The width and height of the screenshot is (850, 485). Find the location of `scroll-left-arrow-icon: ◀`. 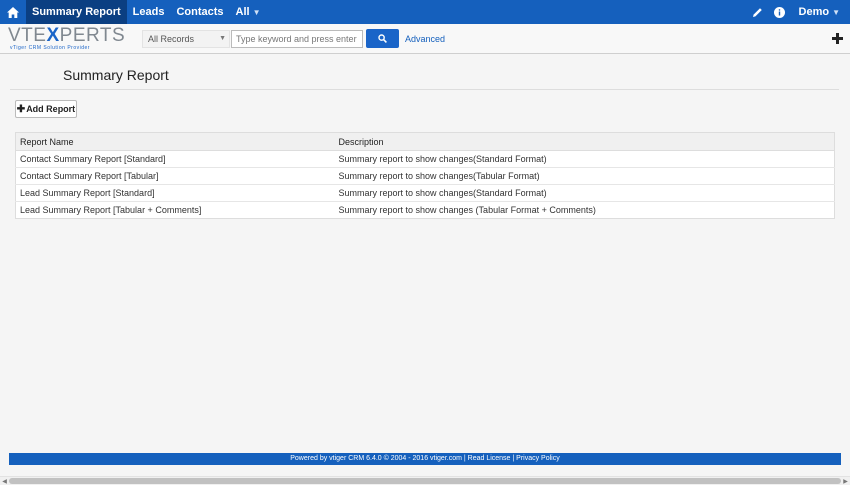

scroll-left-arrow-icon: ◀ is located at coordinates (4, 481).